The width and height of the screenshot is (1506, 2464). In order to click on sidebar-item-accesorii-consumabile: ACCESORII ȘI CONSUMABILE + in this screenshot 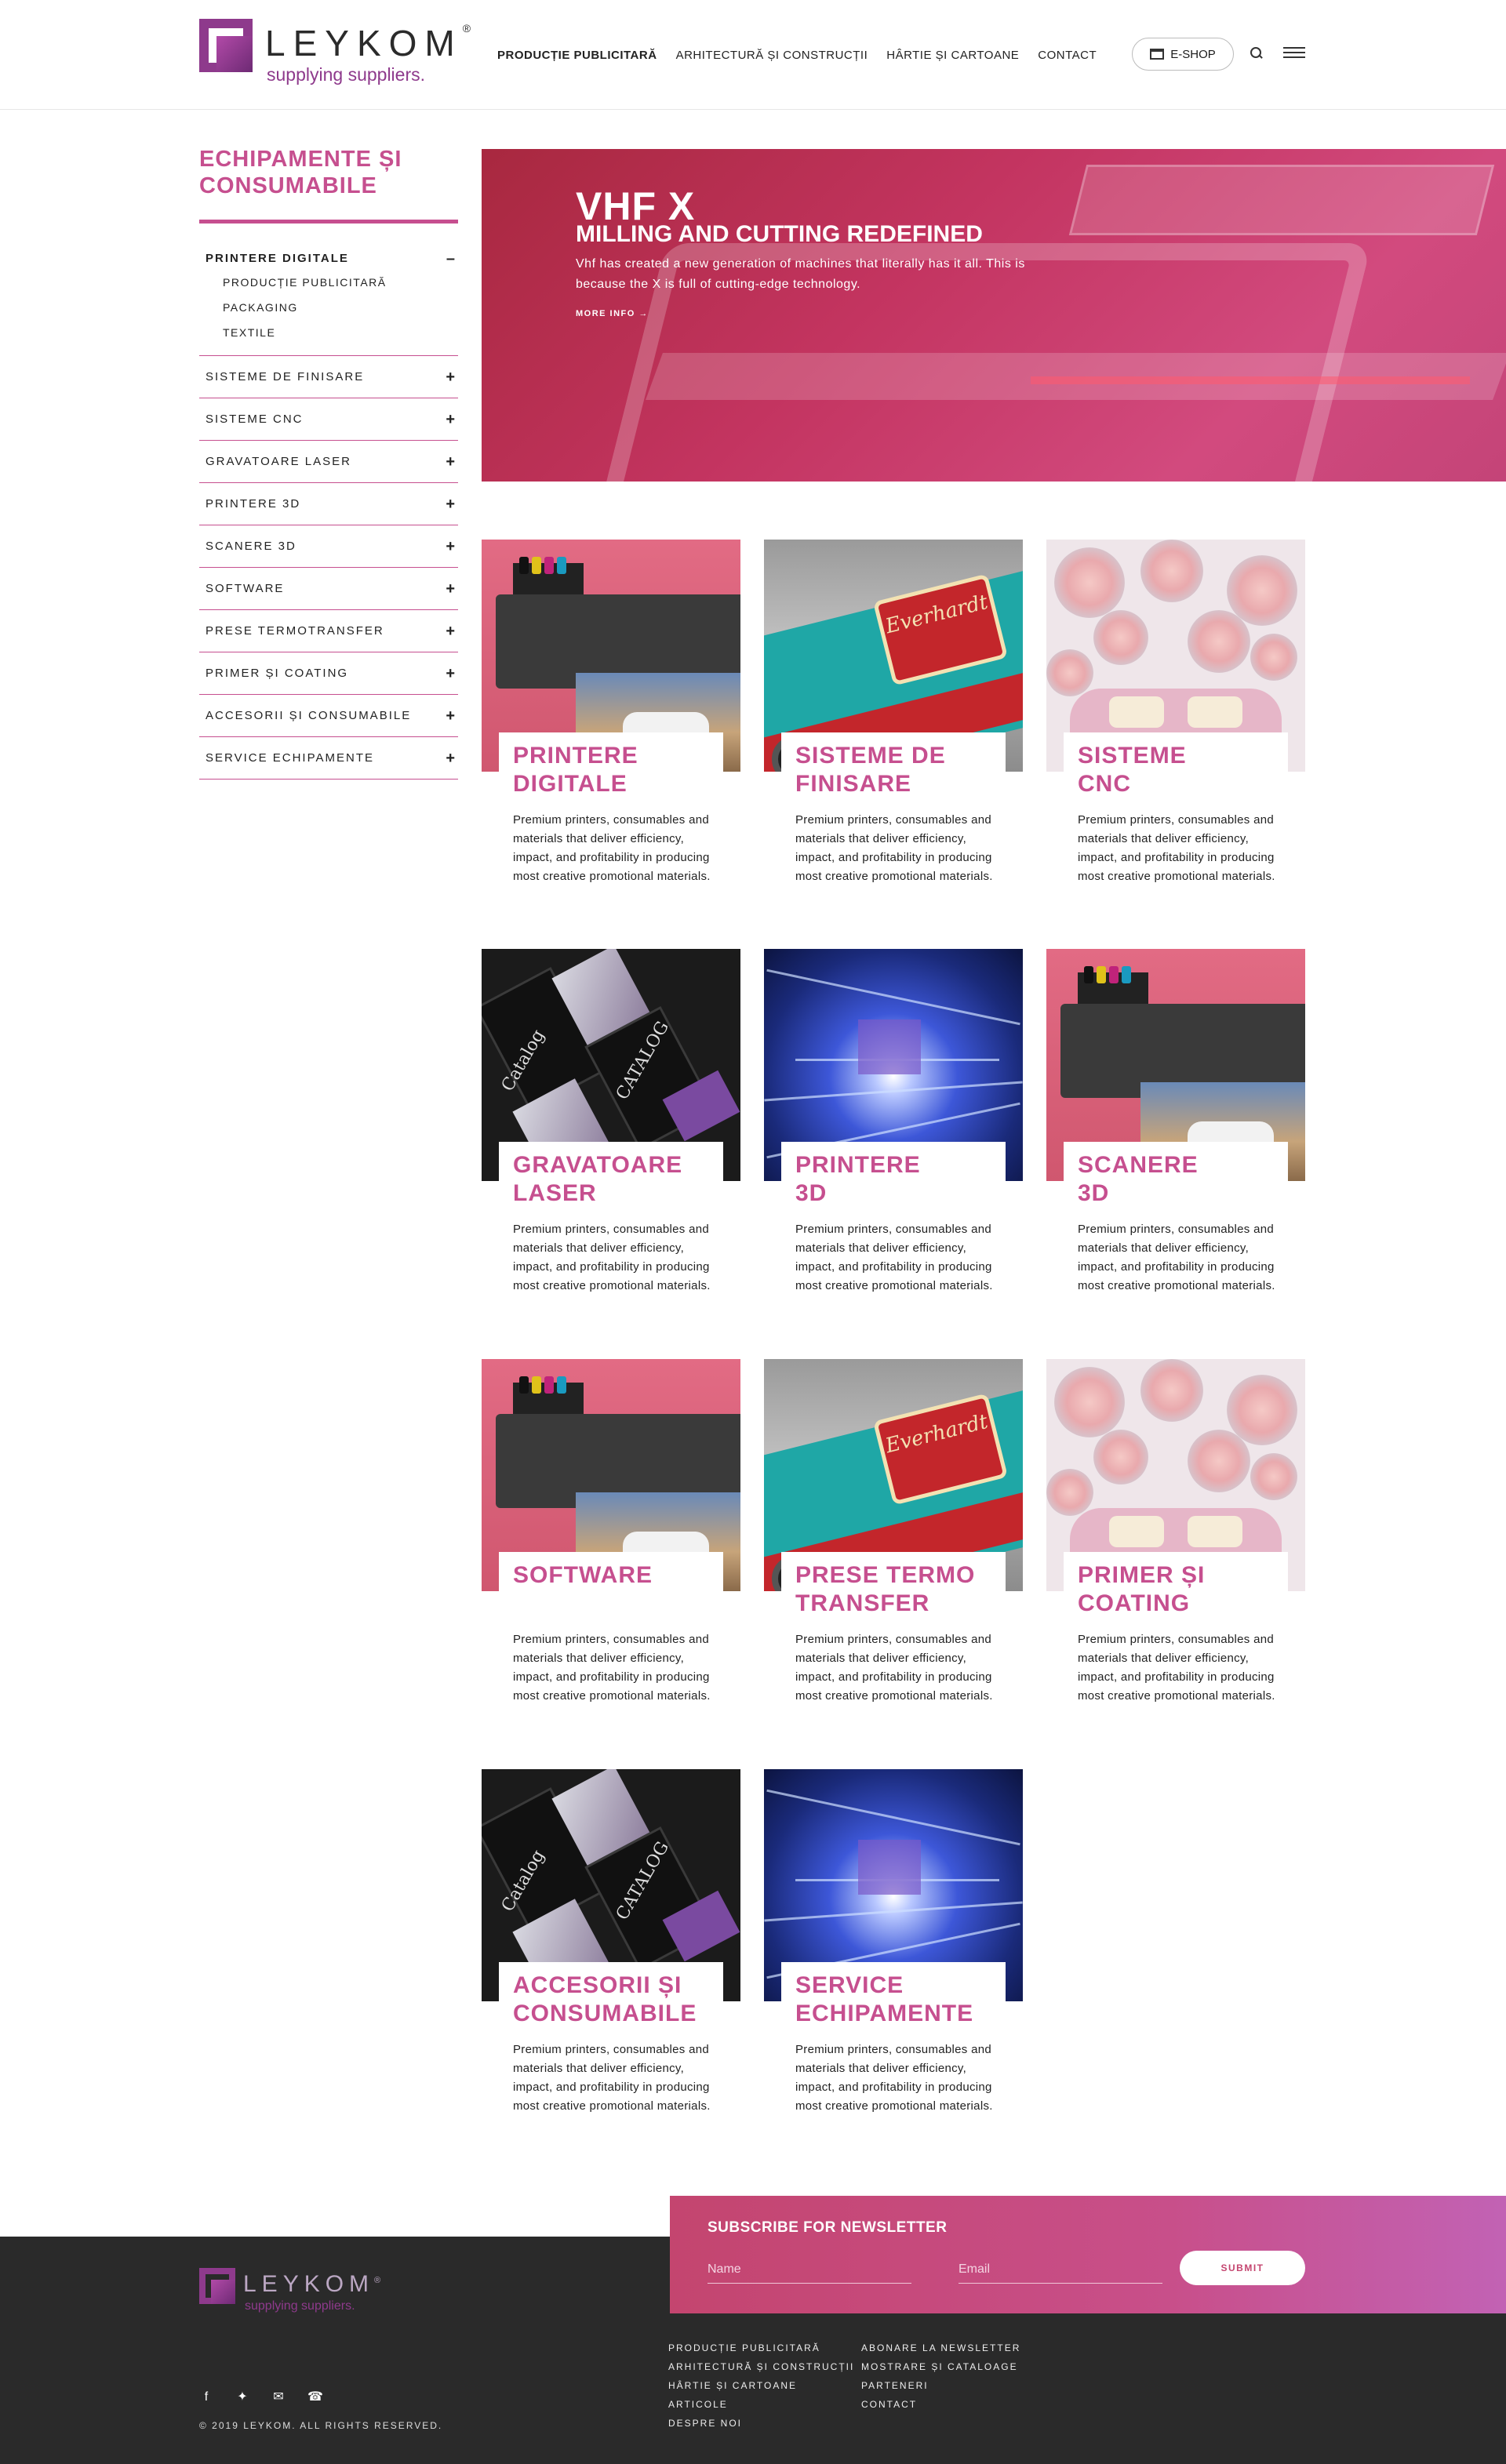, I will do `click(328, 716)`.